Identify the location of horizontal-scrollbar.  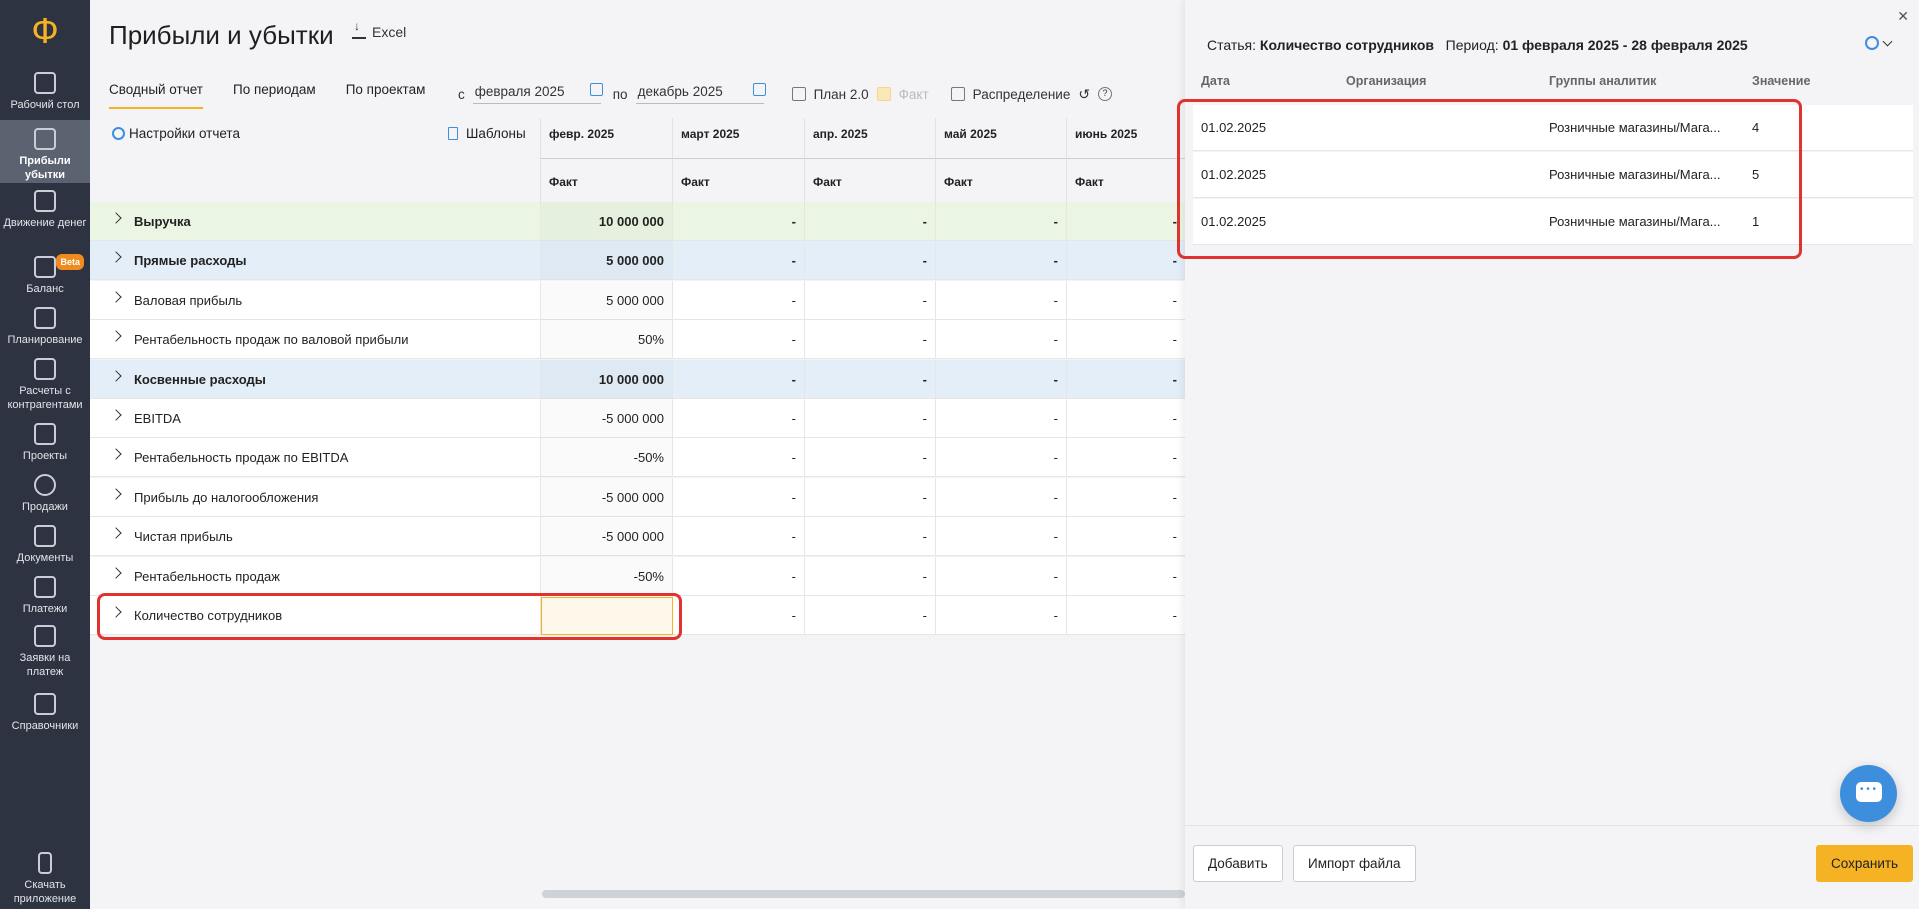
(863, 894).